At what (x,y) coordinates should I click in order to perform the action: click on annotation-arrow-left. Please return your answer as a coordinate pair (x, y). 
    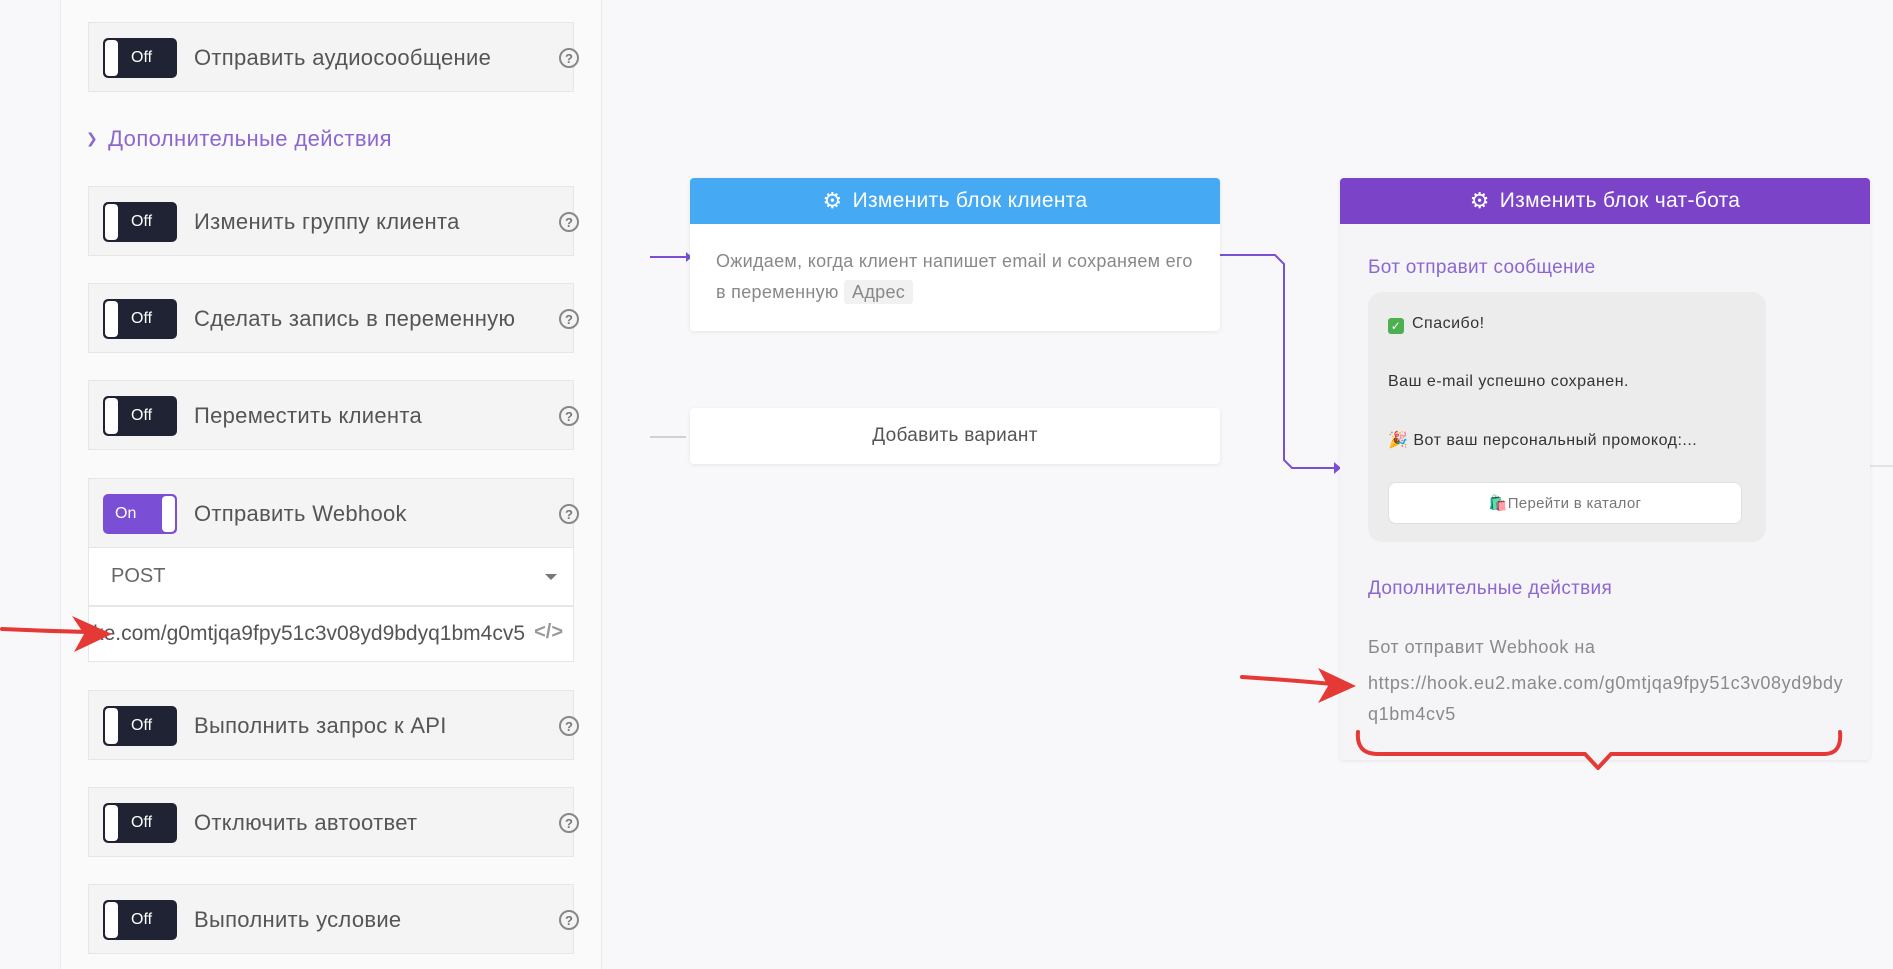
    Looking at the image, I should click on (45, 630).